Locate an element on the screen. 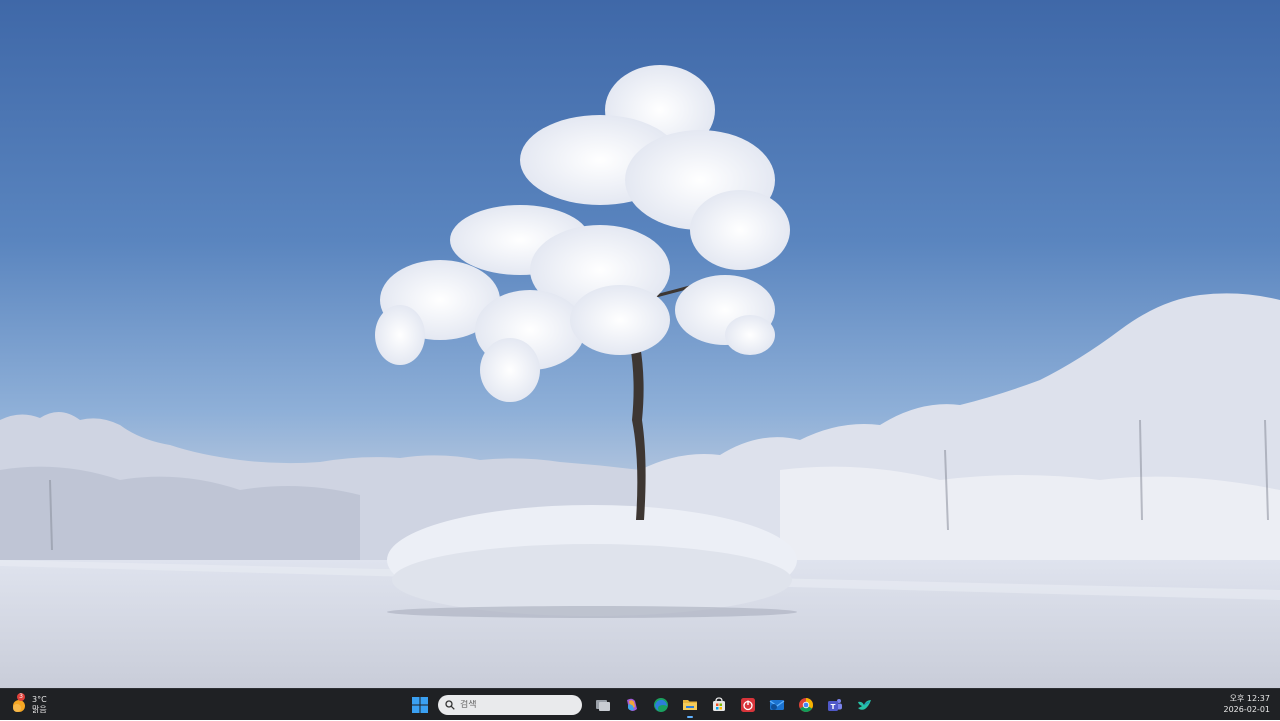 This screenshot has height=721, width=1280. store-icon is located at coordinates (718, 704).